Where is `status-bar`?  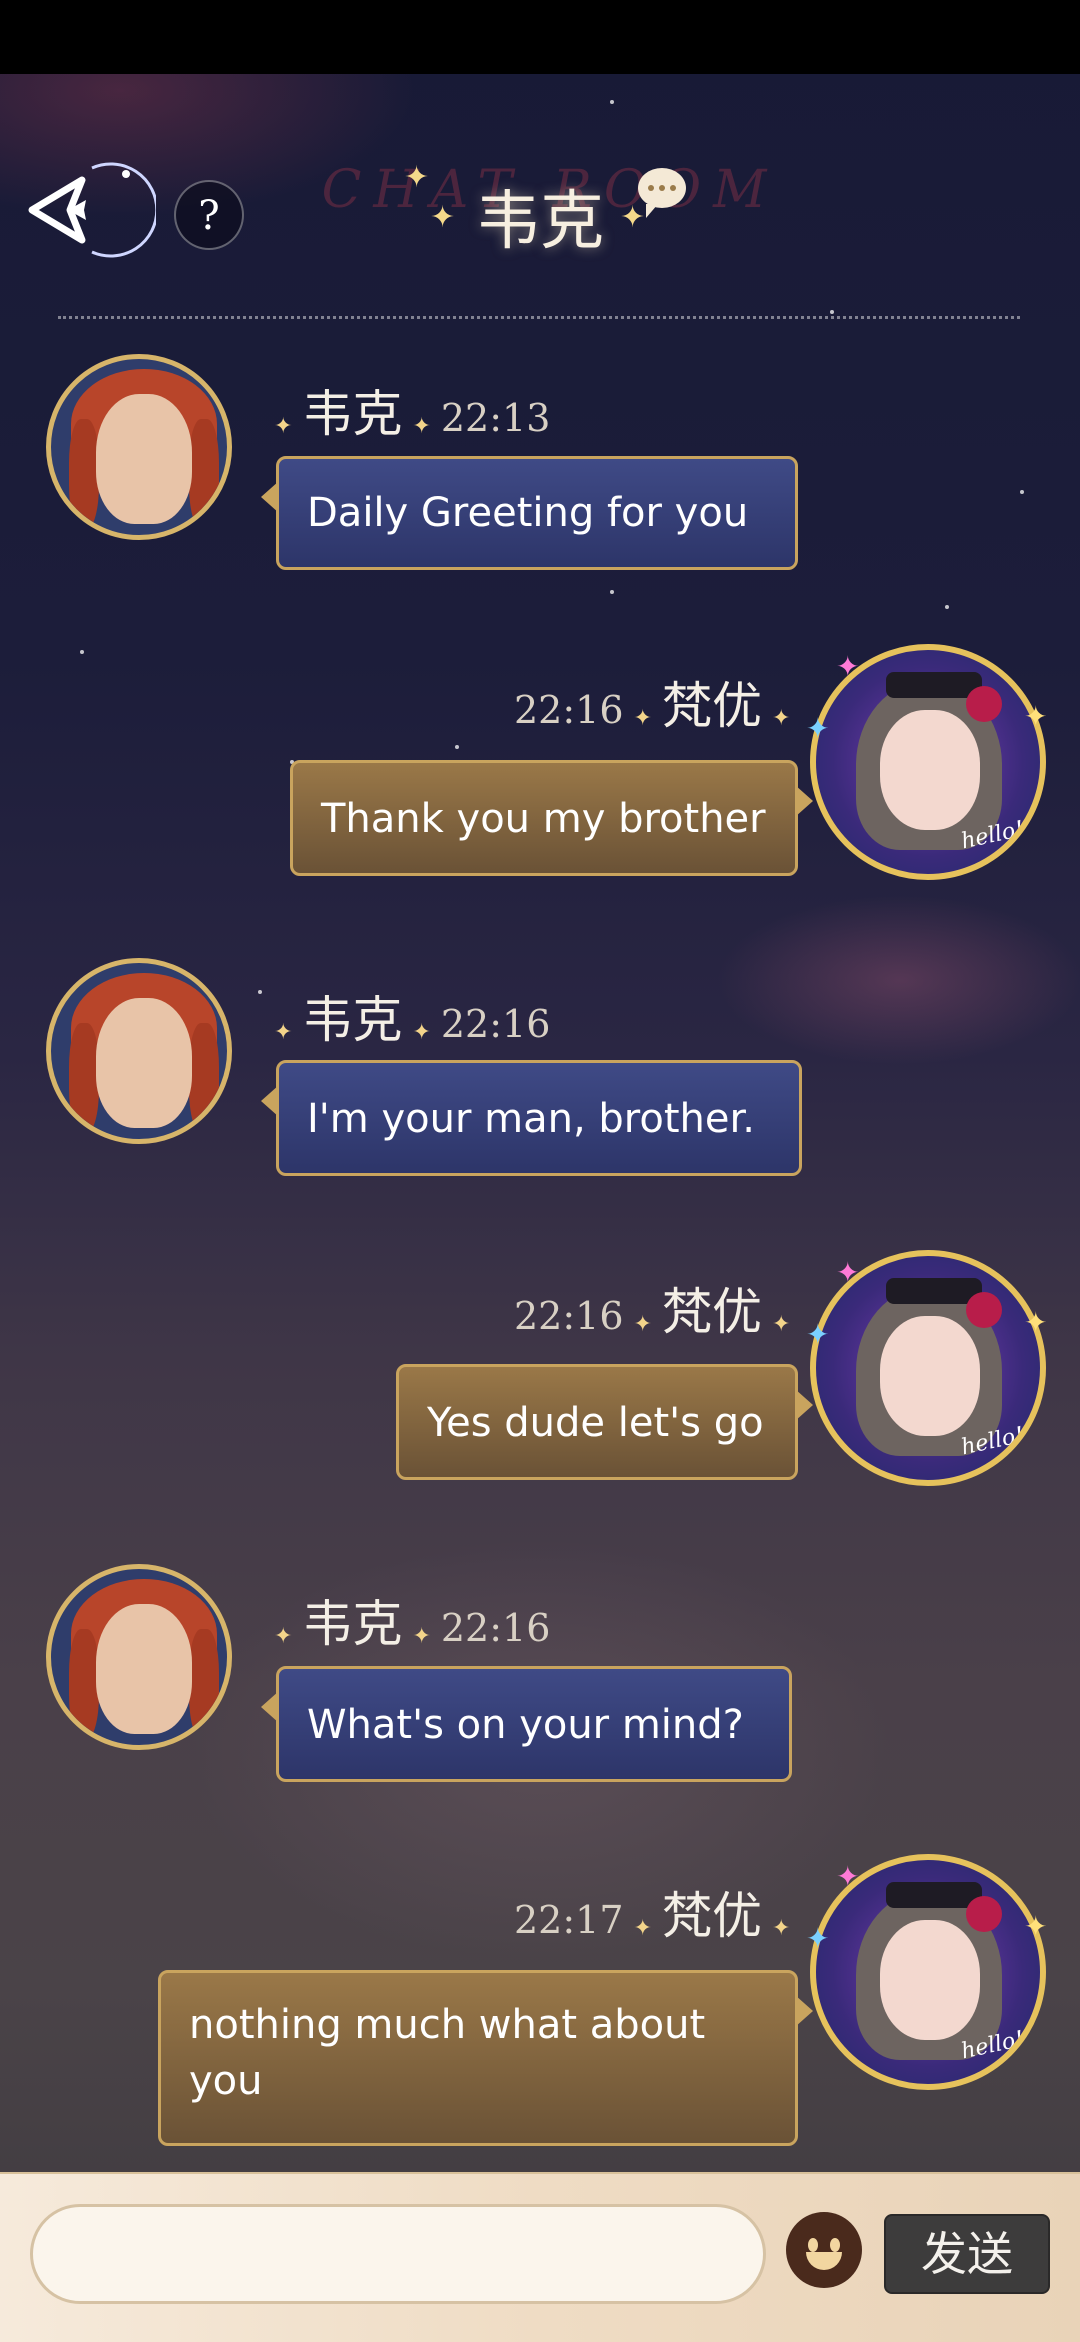
status-bar is located at coordinates (540, 37).